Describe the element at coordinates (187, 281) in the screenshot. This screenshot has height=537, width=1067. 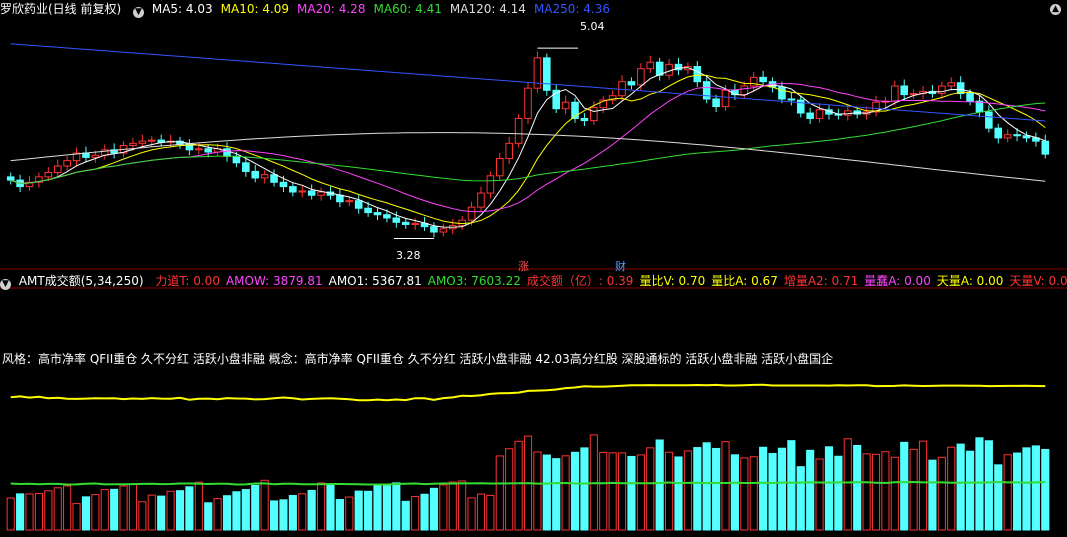
I see `indicator-label-0: 力道T: 0.00` at that location.